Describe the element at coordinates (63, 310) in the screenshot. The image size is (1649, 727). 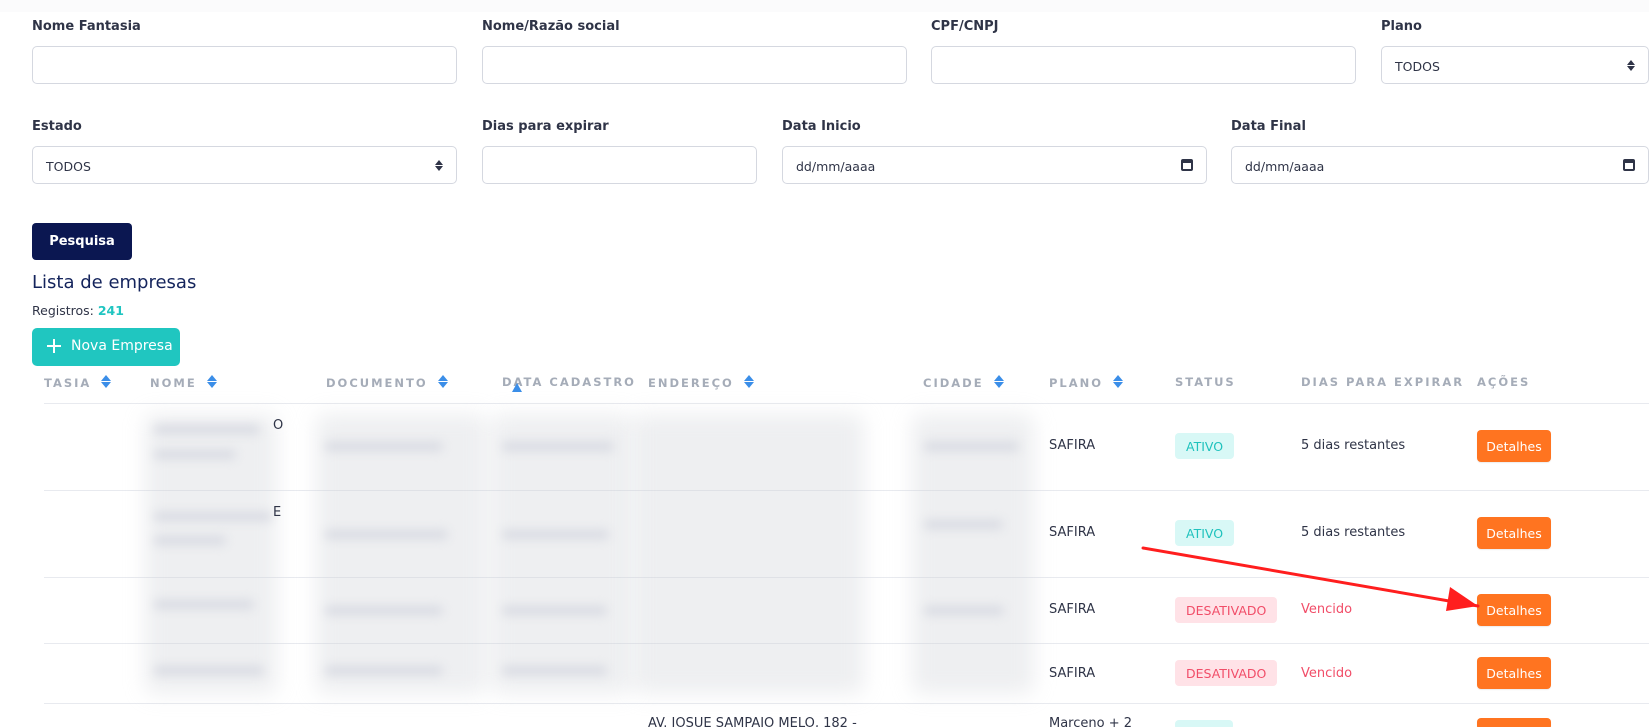
I see `records-label: Registros:` at that location.